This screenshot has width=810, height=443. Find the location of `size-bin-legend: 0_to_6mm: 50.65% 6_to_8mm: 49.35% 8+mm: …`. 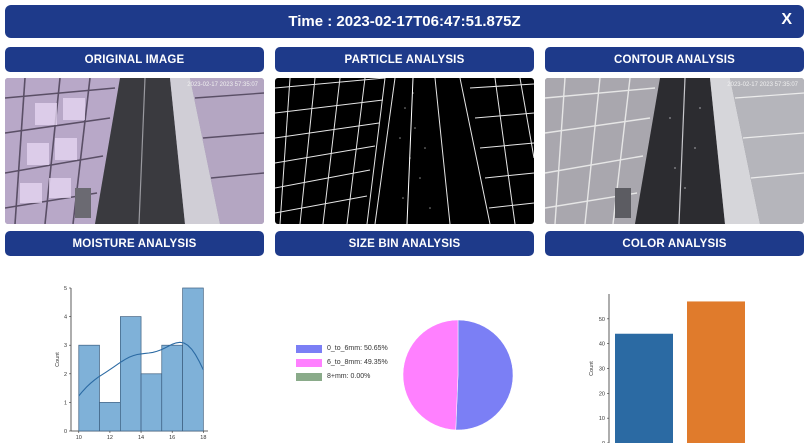

size-bin-legend: 0_to_6mm: 50.65% 6_to_8mm: 49.35% 8+mm: … is located at coordinates (346, 364).